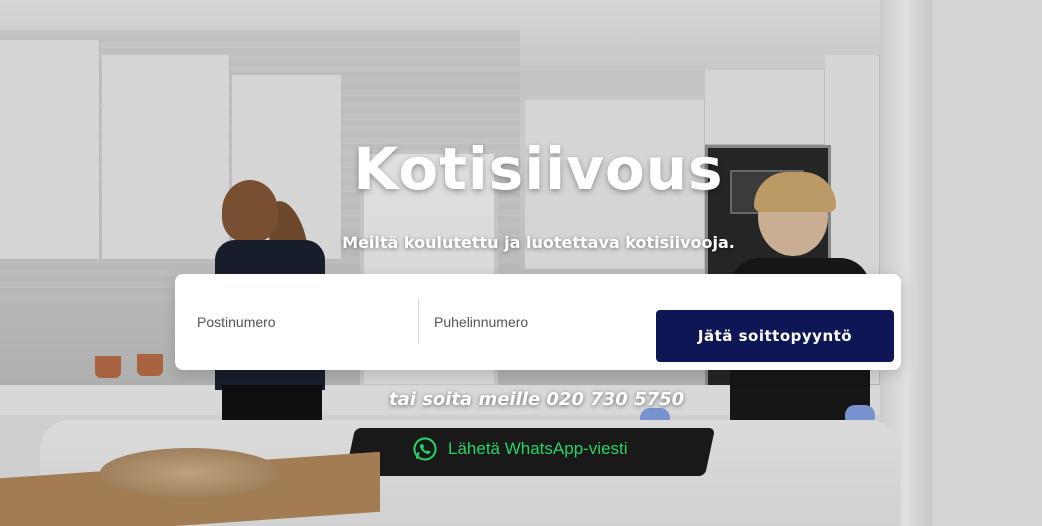  Describe the element at coordinates (302, 322) in the screenshot. I see `postal-code-input` at that location.